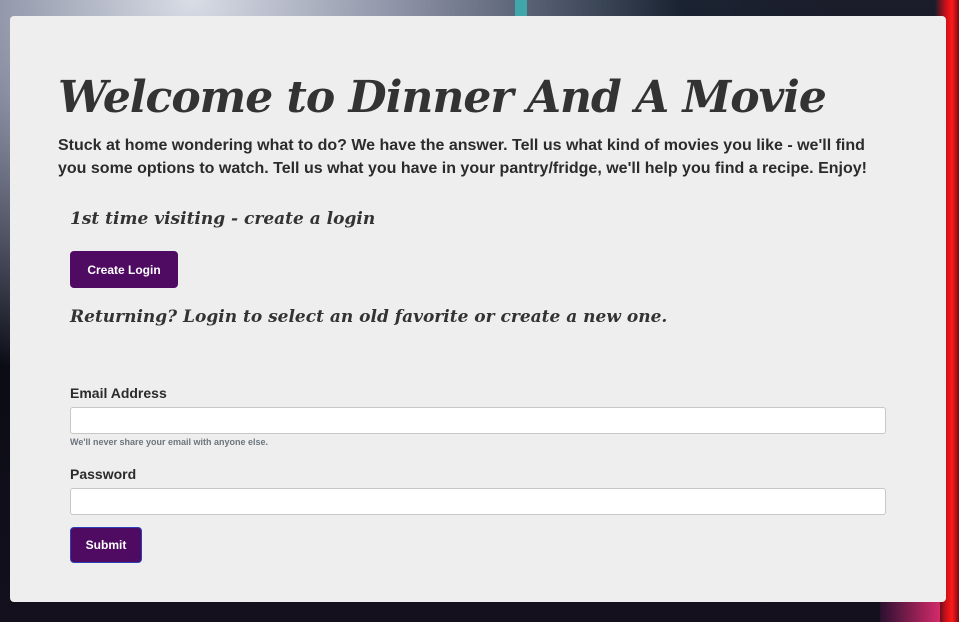 This screenshot has height=622, width=959. What do you see at coordinates (478, 420) in the screenshot?
I see `email-field` at bounding box center [478, 420].